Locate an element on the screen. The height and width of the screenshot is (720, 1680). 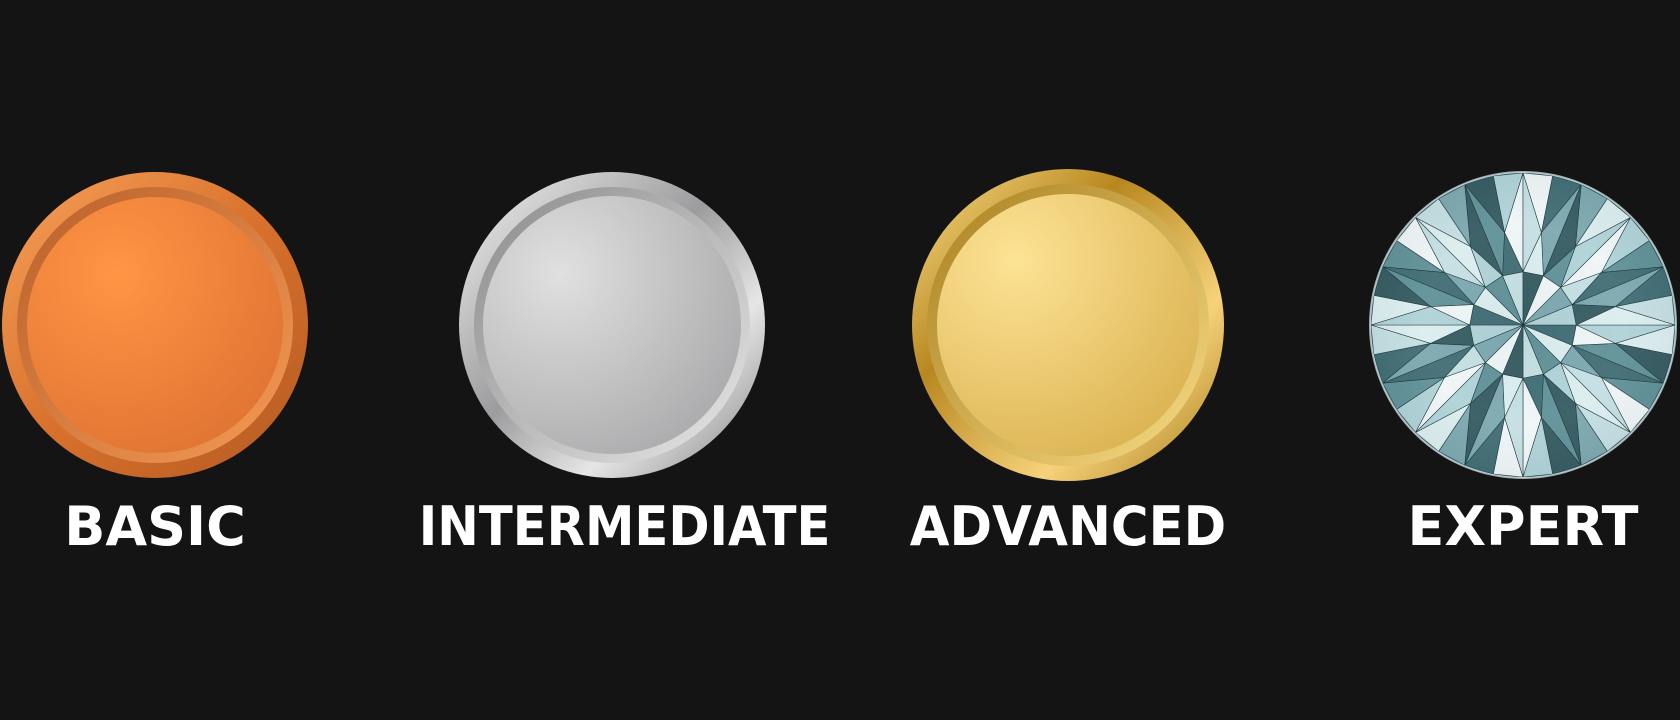
level-label-intermediate: INTERMEDIATE is located at coordinates (624, 526).